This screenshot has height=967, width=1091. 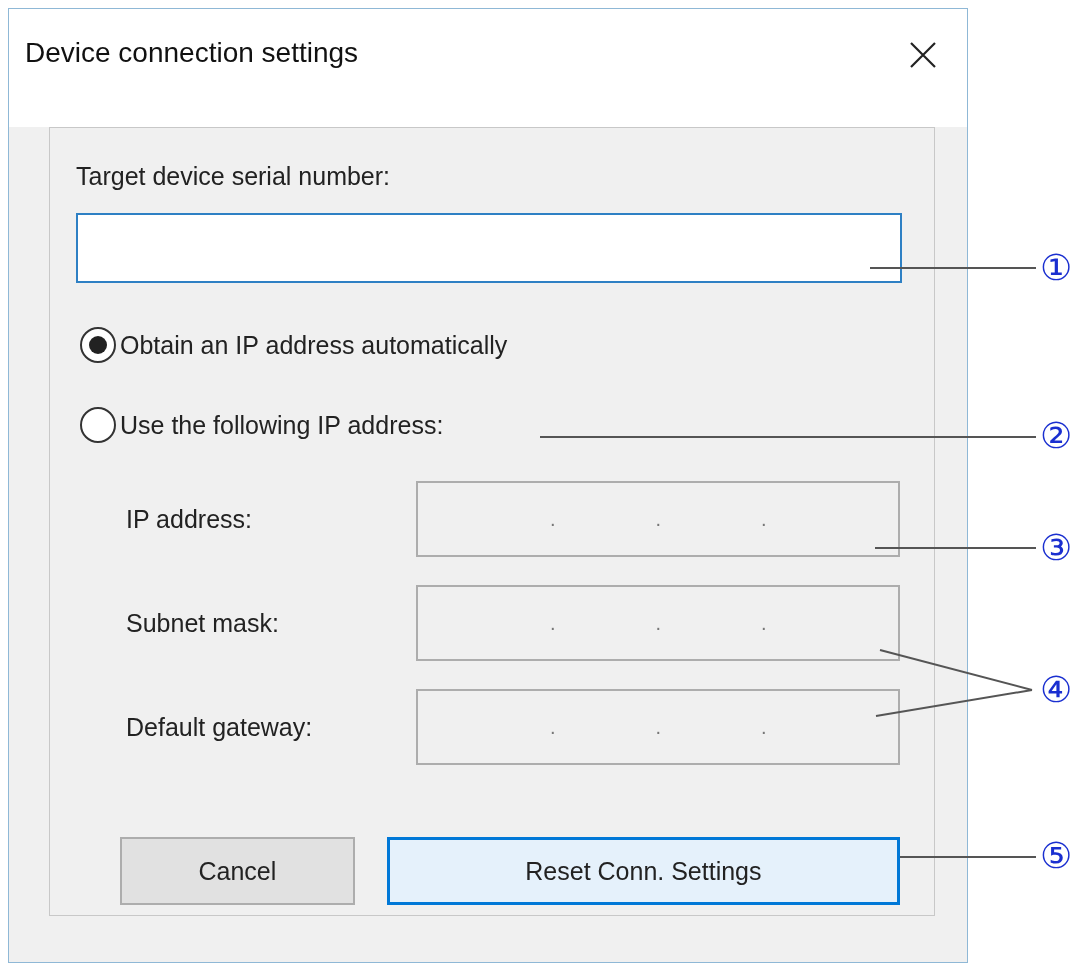 What do you see at coordinates (1056, 268) in the screenshot?
I see `callout-number: ①` at bounding box center [1056, 268].